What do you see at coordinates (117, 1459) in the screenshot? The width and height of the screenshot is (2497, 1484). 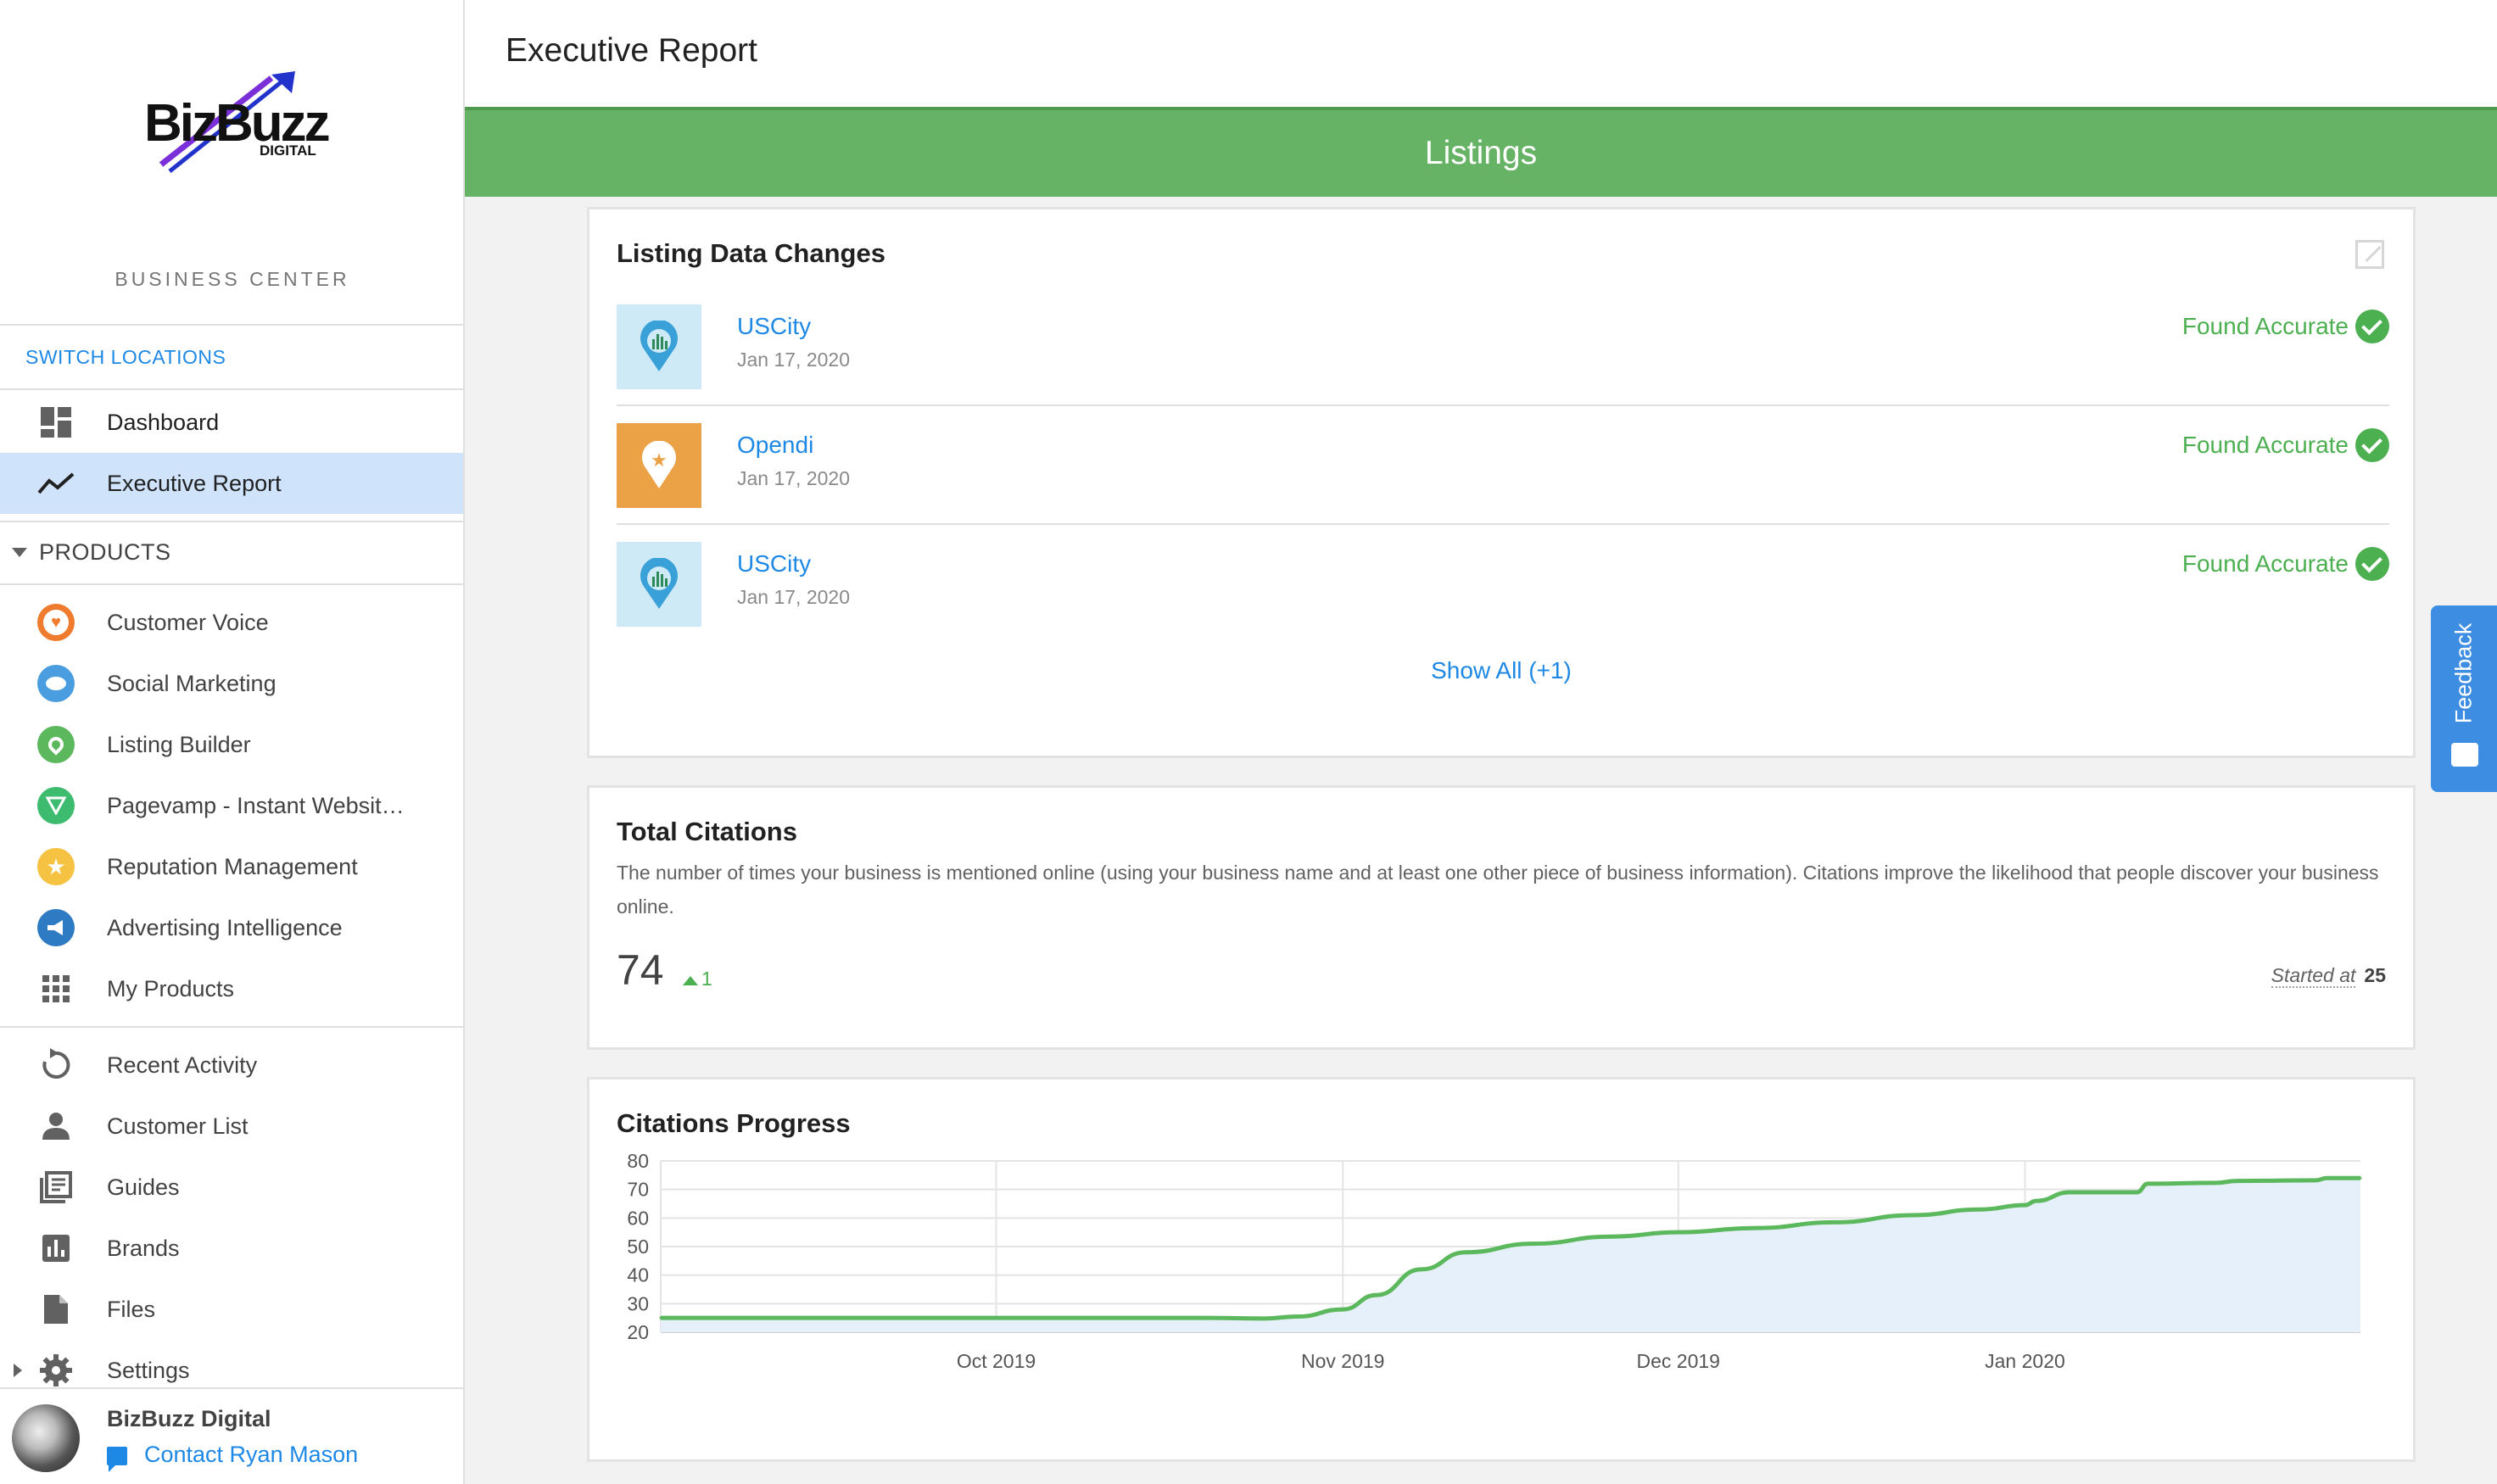 I see `chat-icon` at bounding box center [117, 1459].